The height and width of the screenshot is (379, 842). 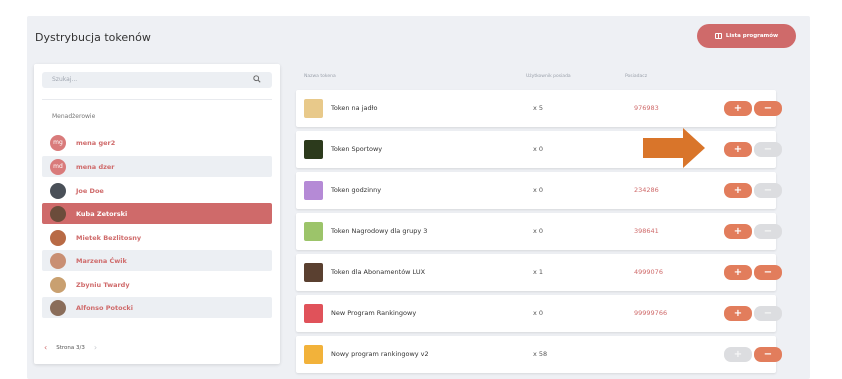 I want to click on token-row: Token godzinny x 0 234286 + −, so click(x=539, y=190).